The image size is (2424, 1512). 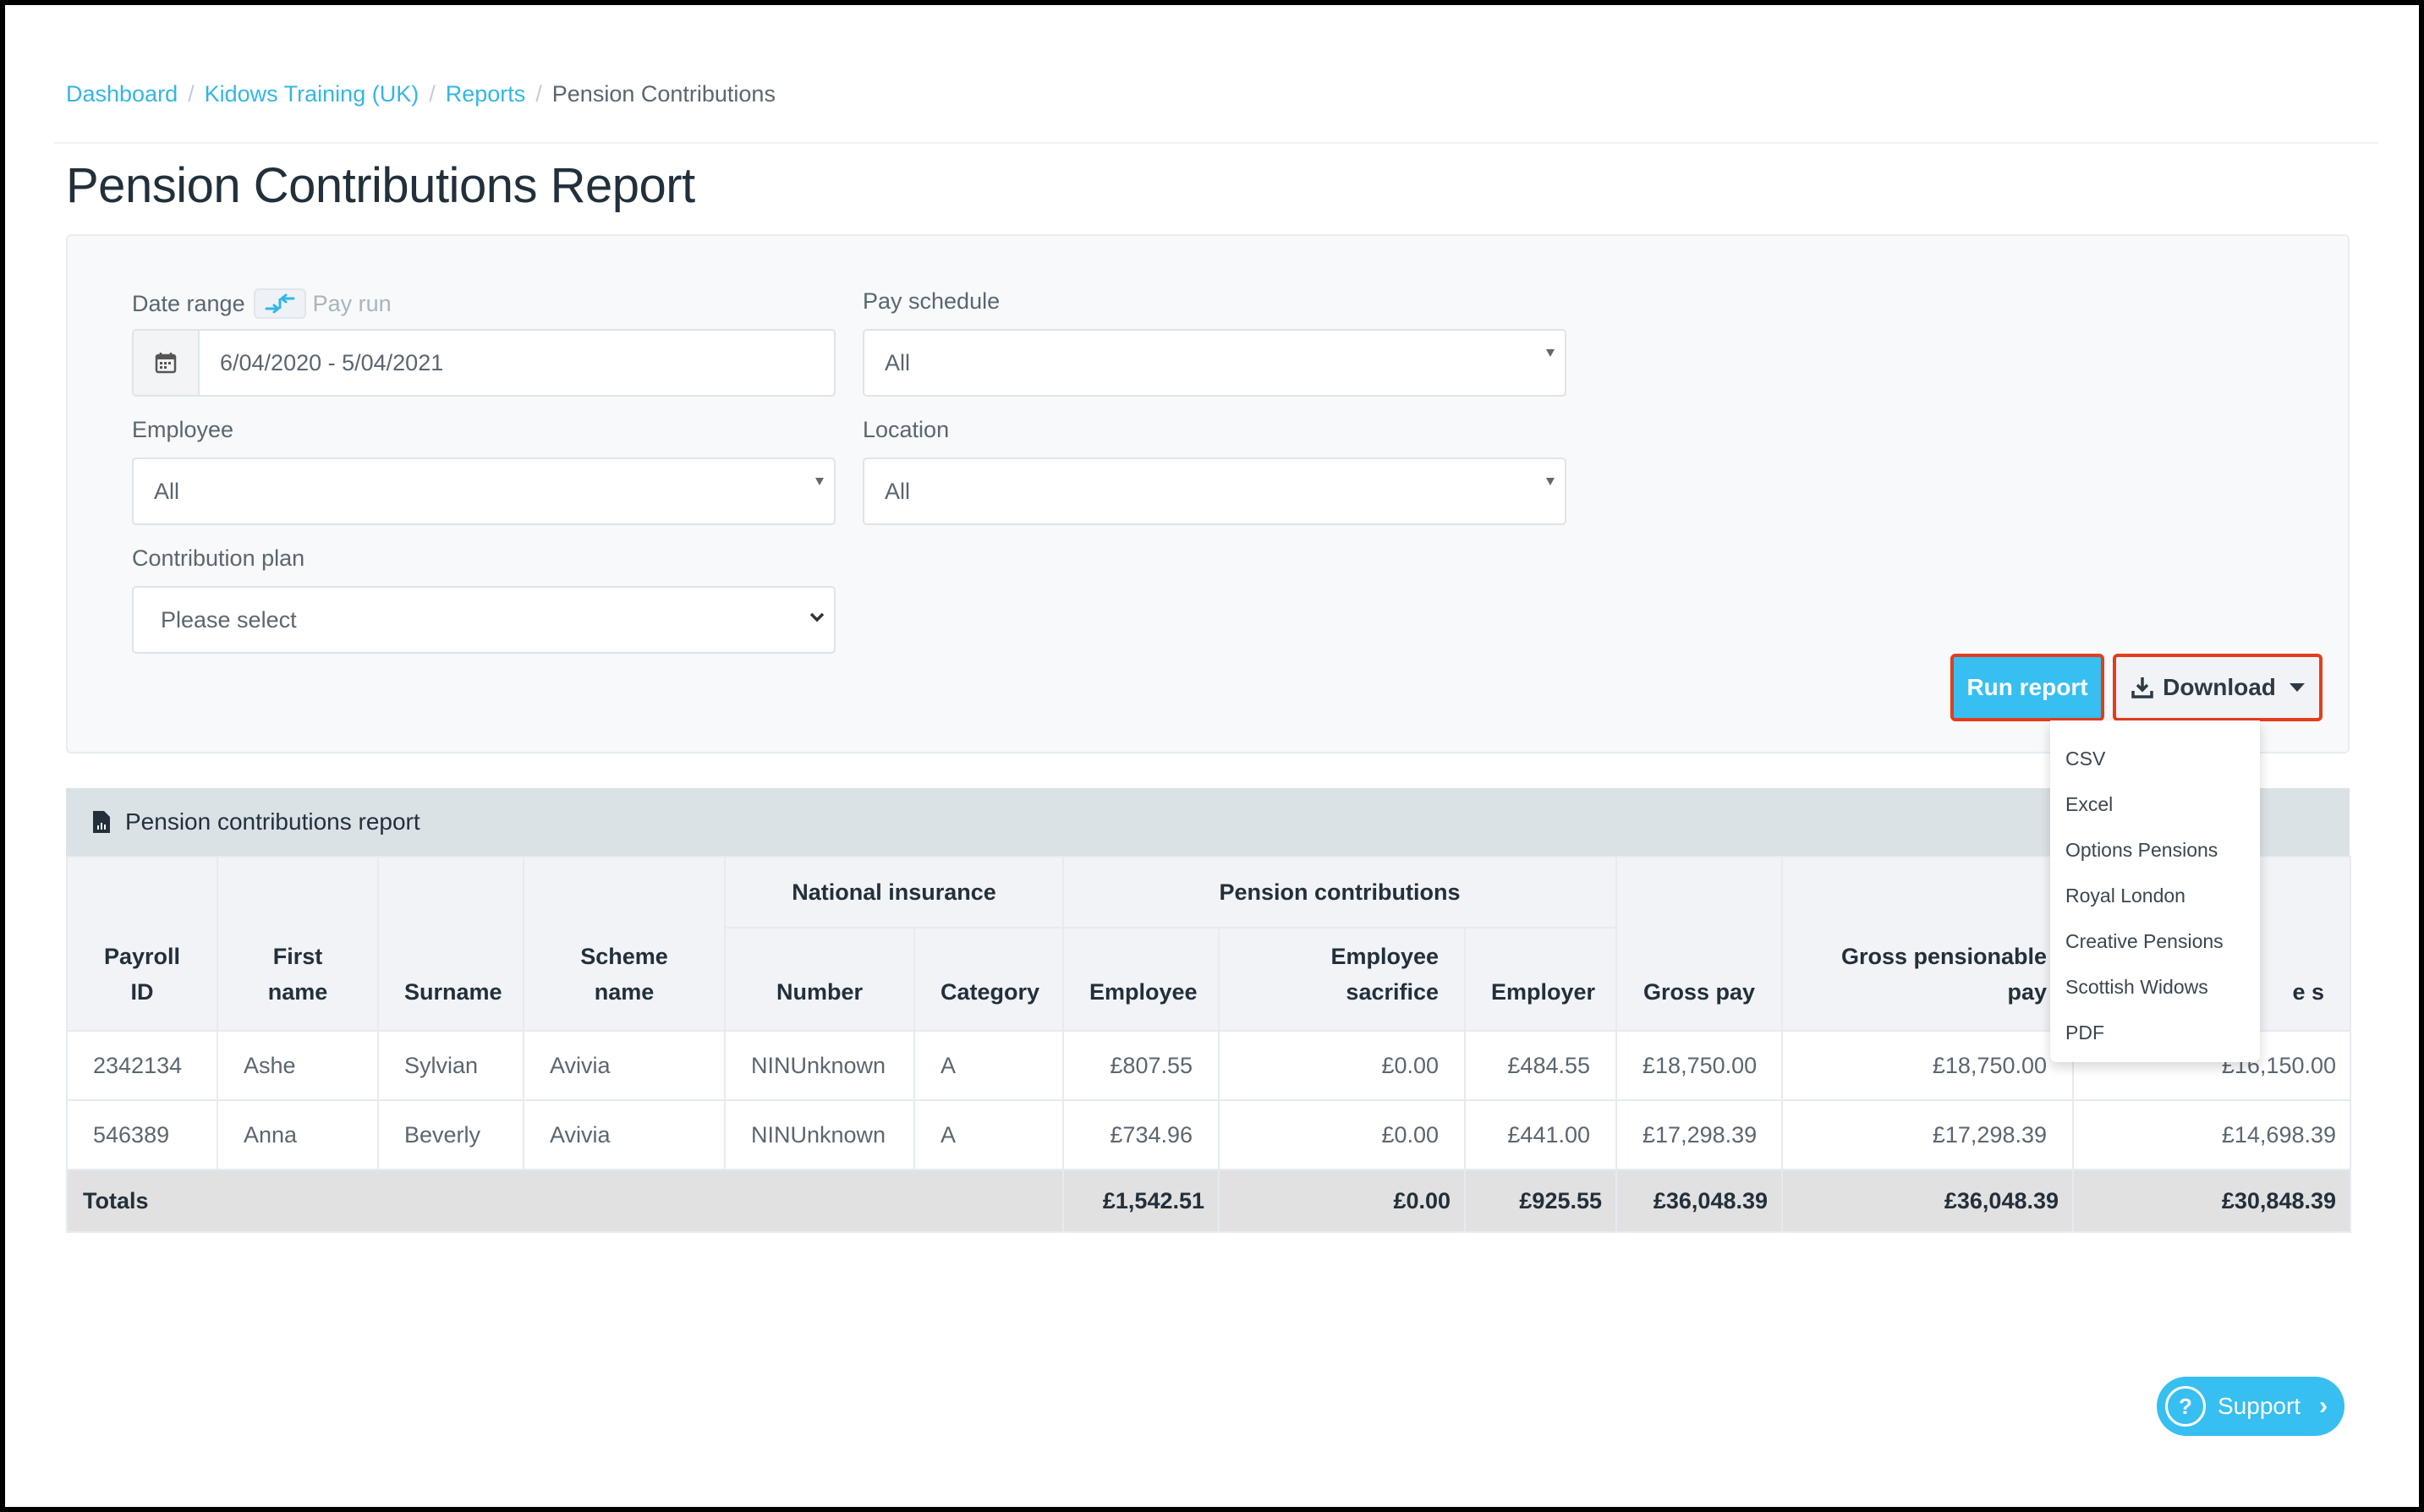 What do you see at coordinates (1216, 143) in the screenshot?
I see `header-divider` at bounding box center [1216, 143].